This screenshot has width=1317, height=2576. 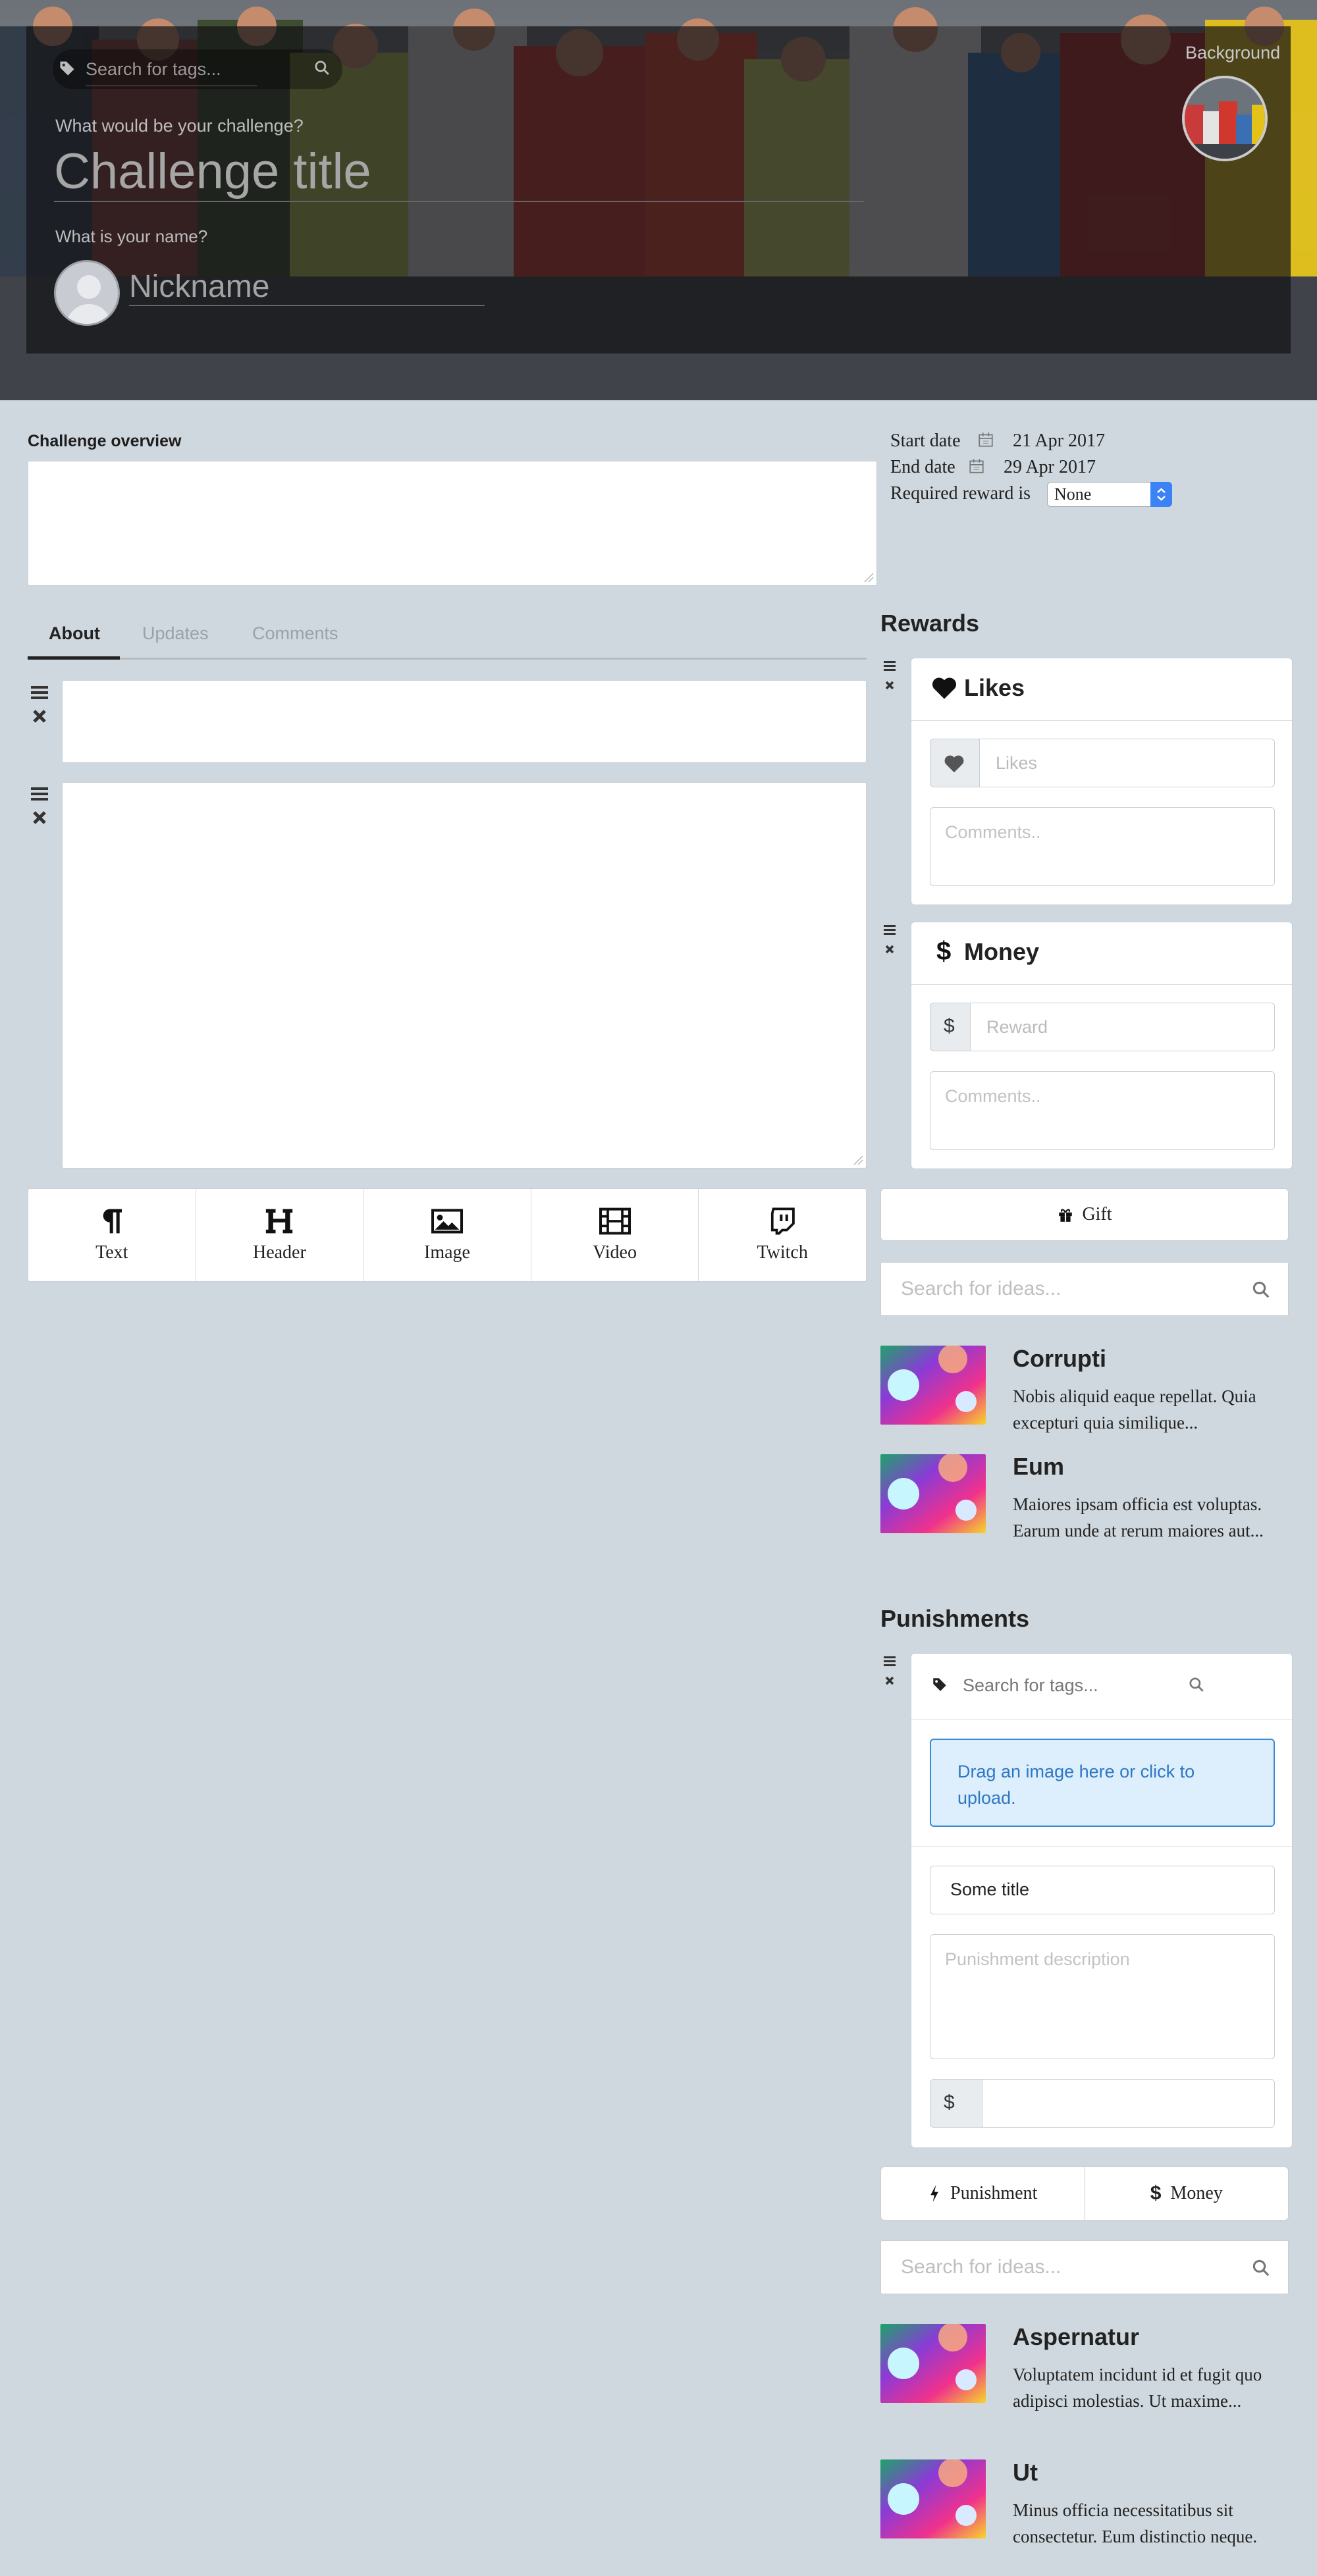 I want to click on dollar-icon: $, so click(x=1156, y=2193).